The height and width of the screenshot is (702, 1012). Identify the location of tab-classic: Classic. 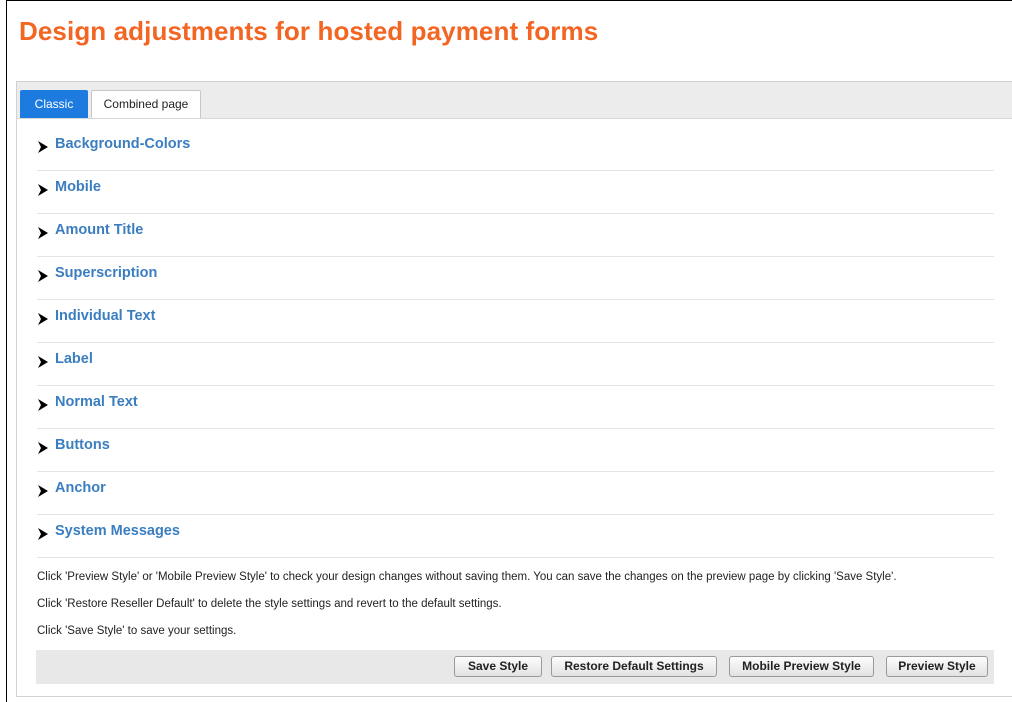
(54, 104).